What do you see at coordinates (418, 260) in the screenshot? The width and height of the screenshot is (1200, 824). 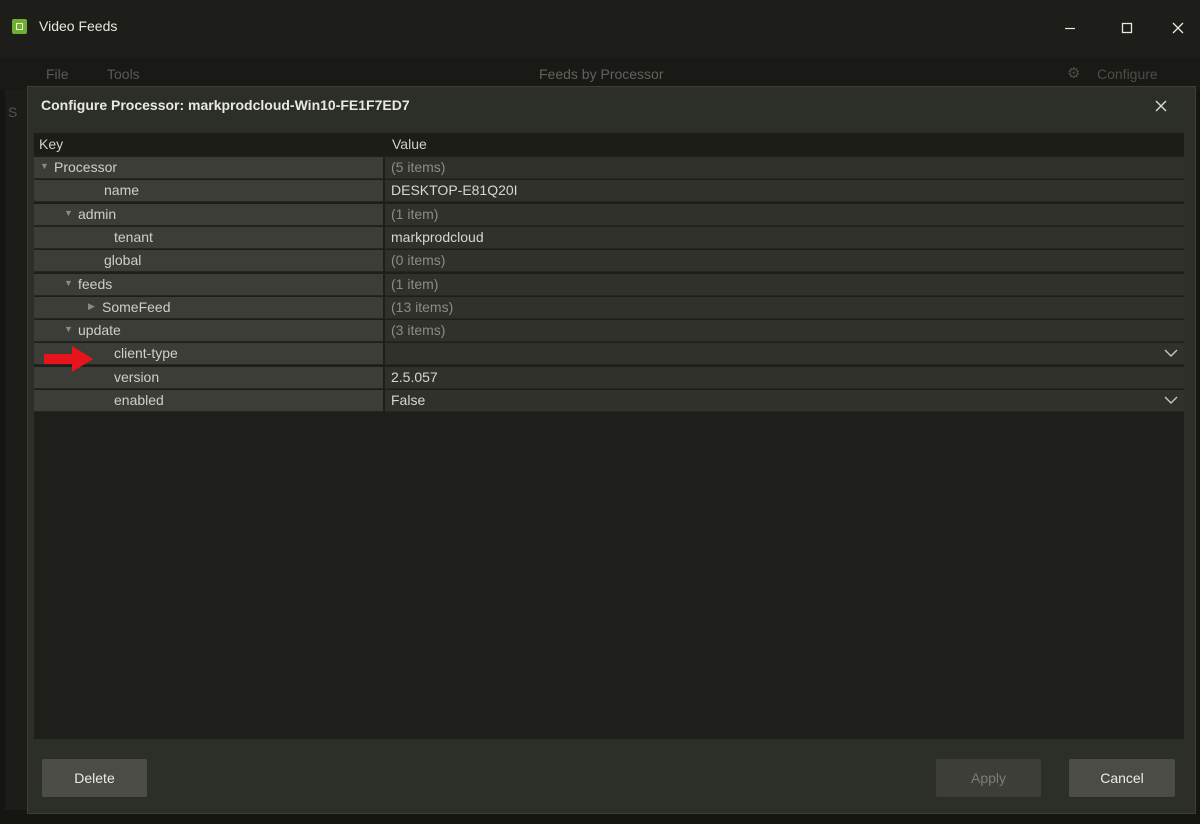 I see `value-label: (0 items)` at bounding box center [418, 260].